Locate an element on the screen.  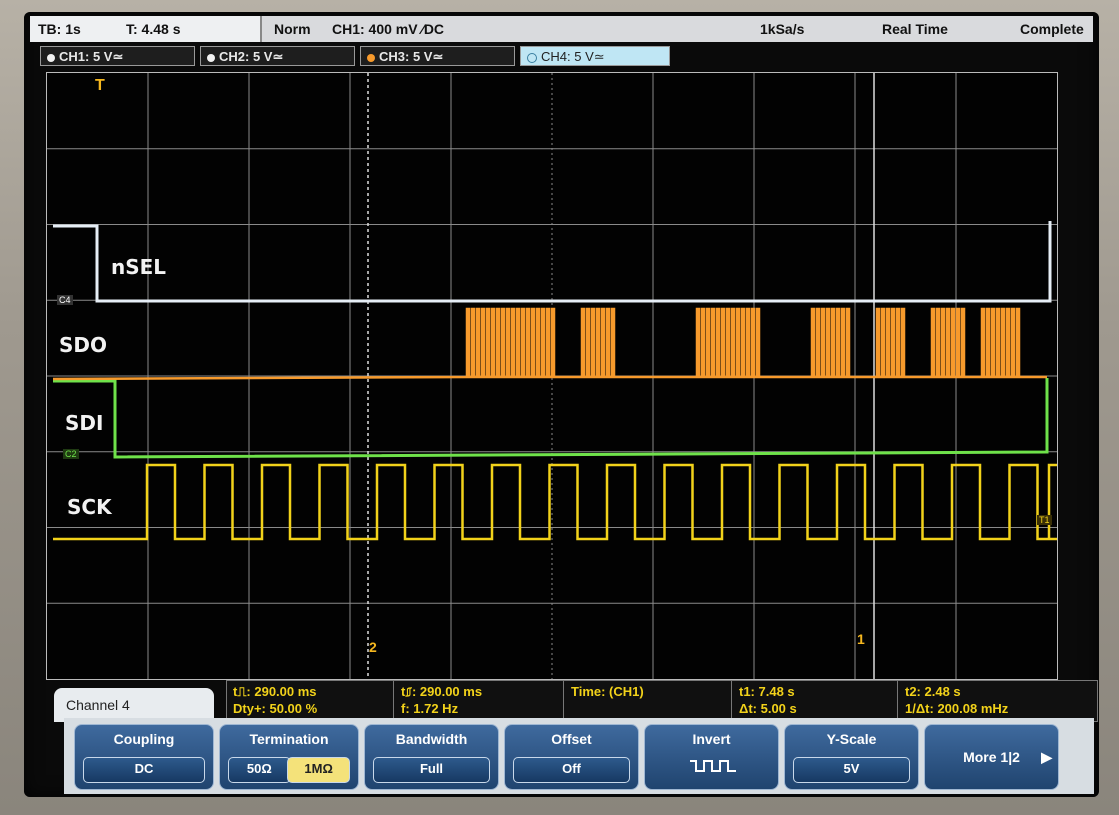
more-label: More 1|2 is located at coordinates (991, 757).